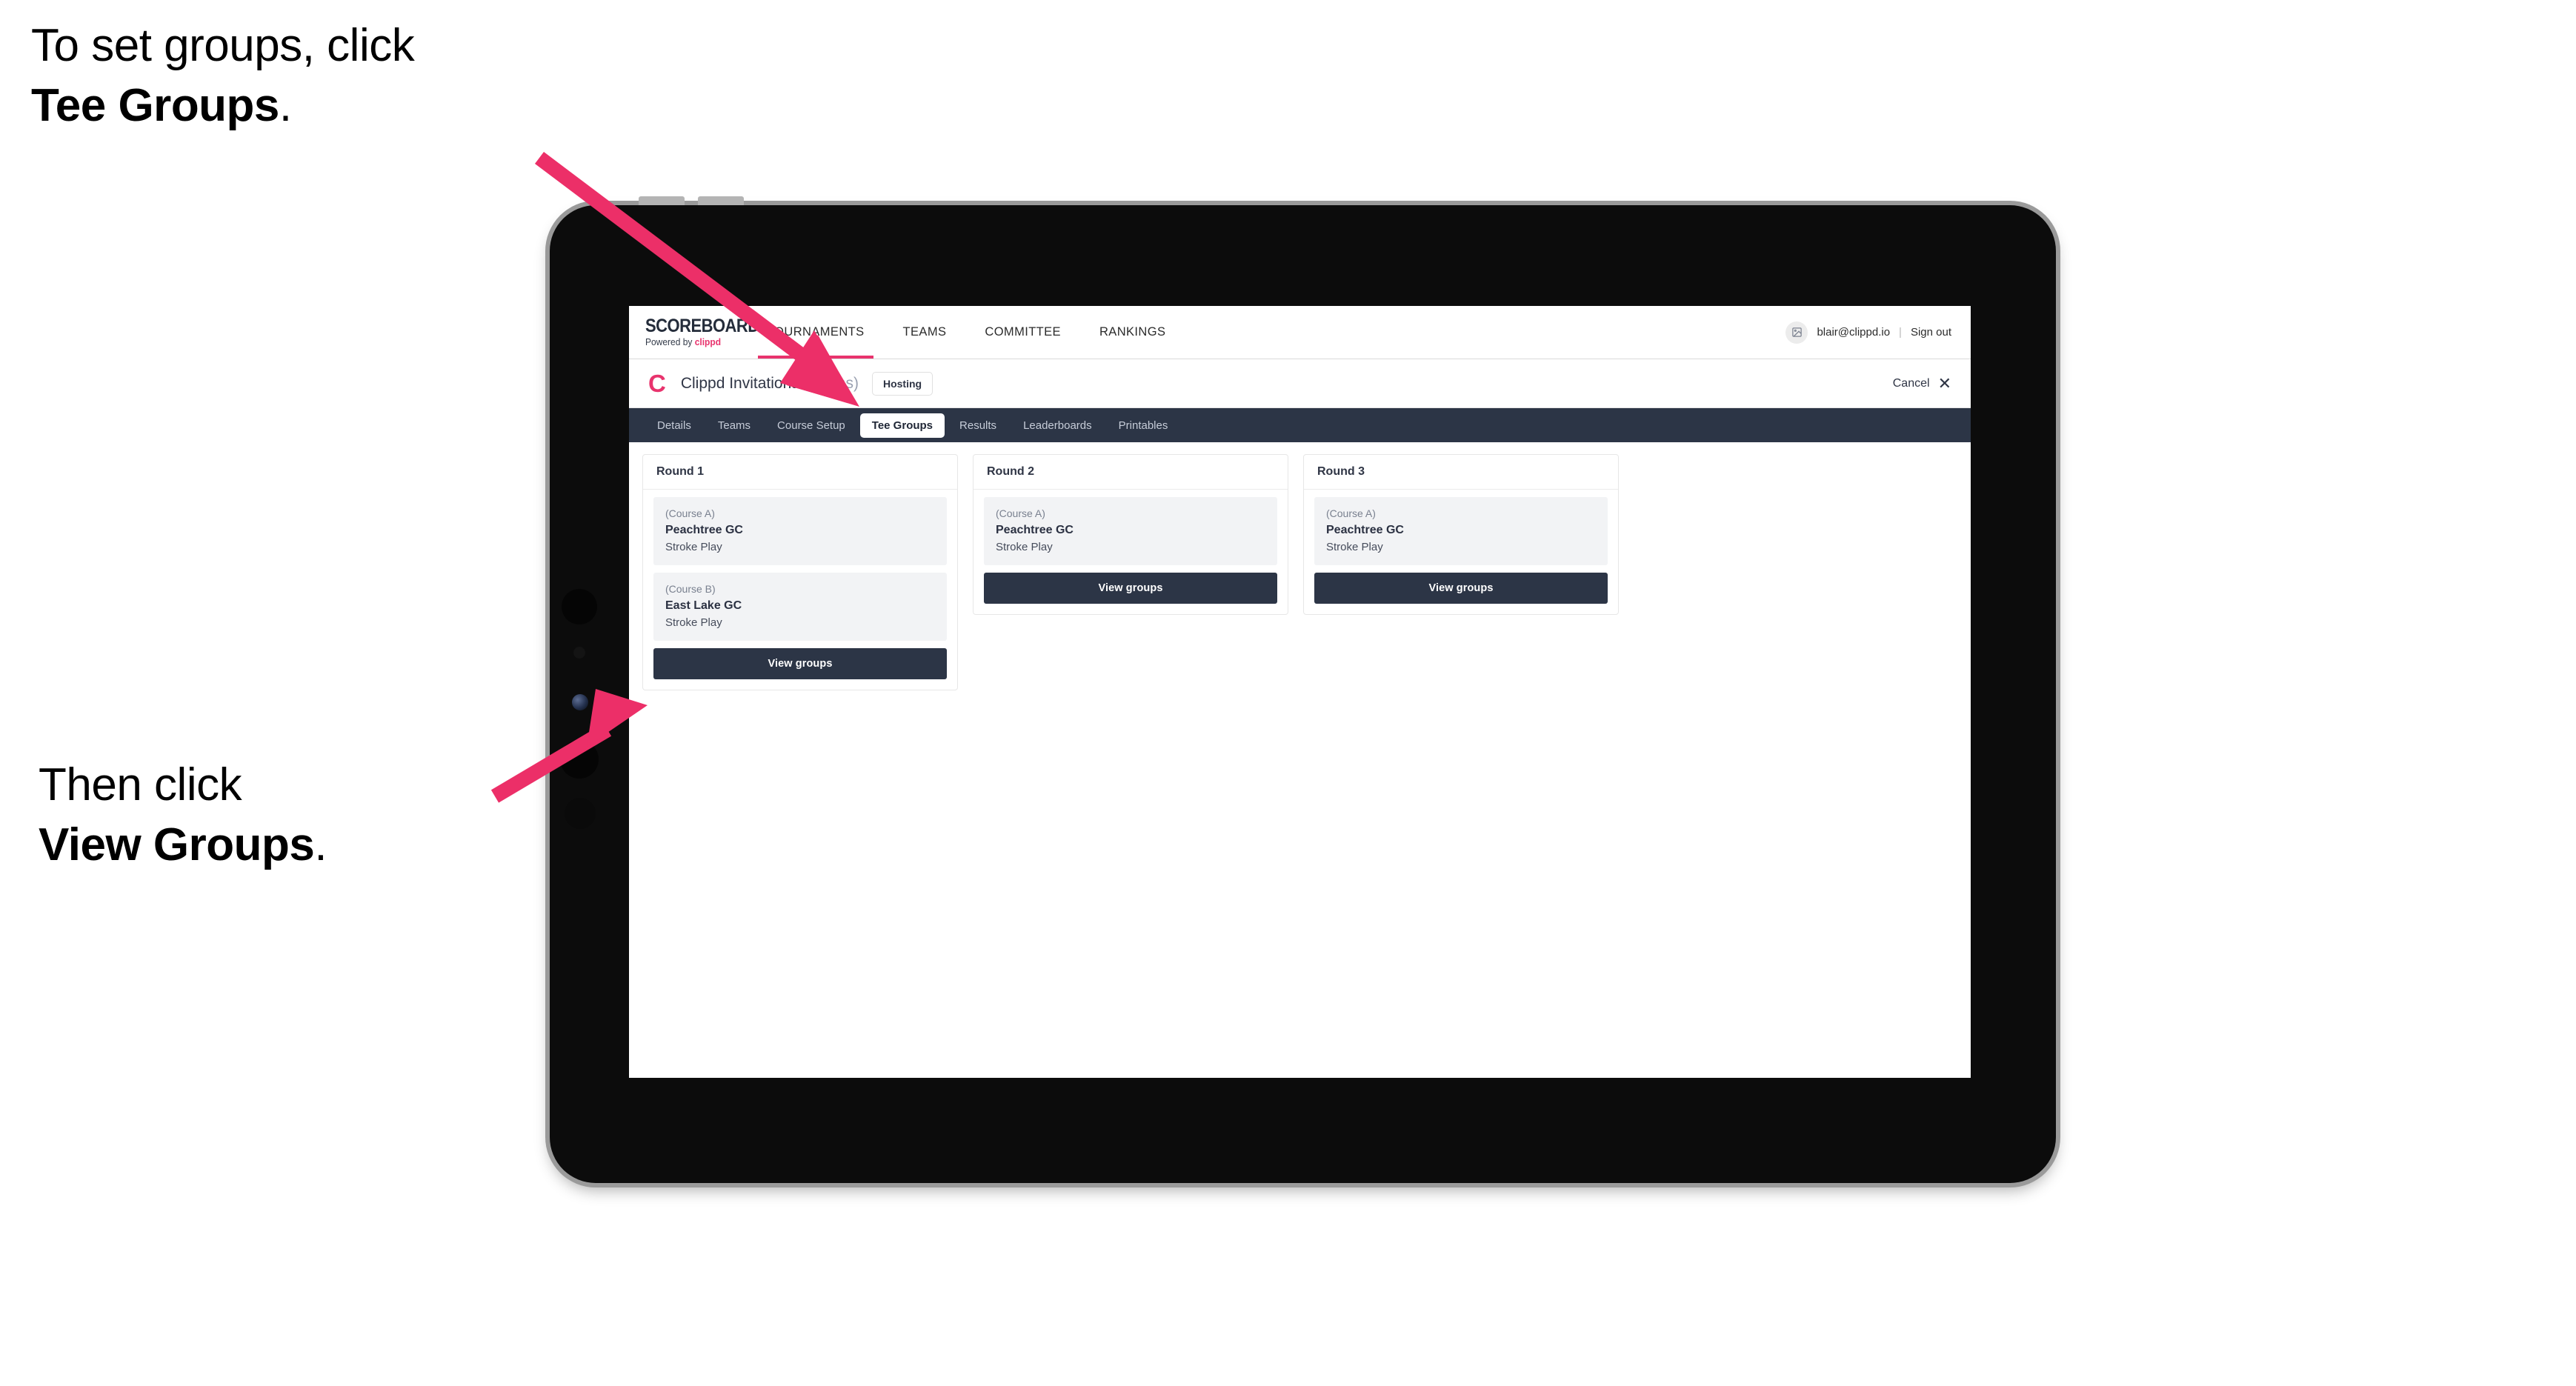 The height and width of the screenshot is (1386, 2576). Describe the element at coordinates (662, 200) in the screenshot. I see `volume-up-button` at that location.